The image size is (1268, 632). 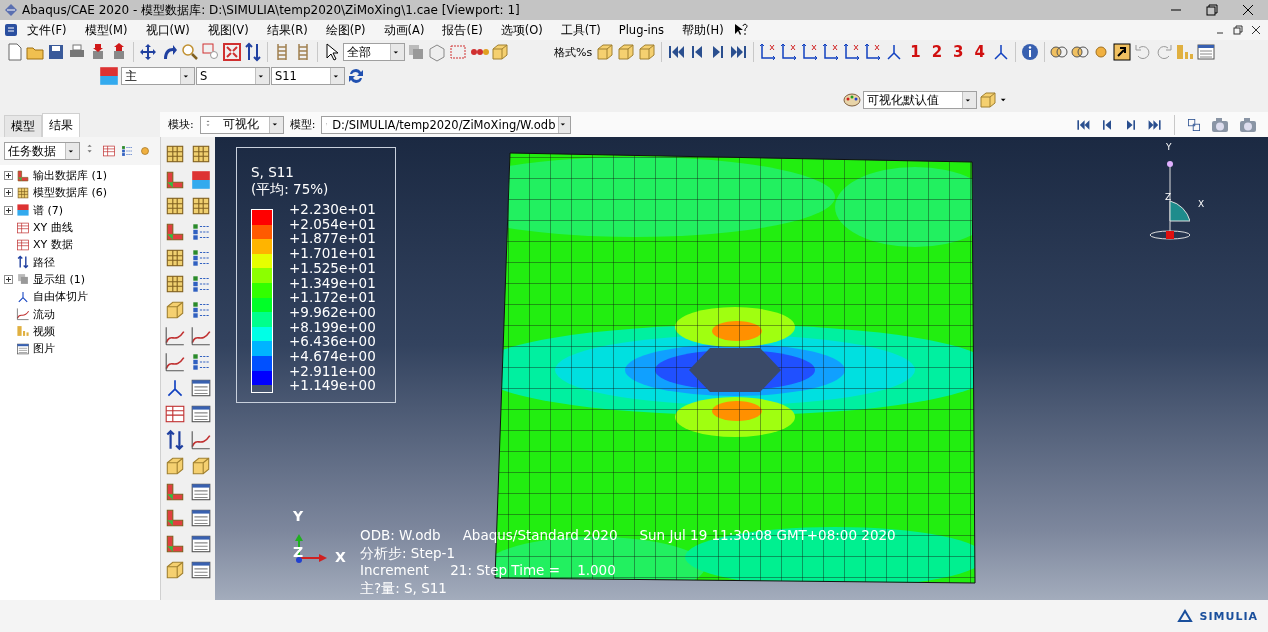 What do you see at coordinates (915, 52) in the screenshot?
I see `view-number-button: 1` at bounding box center [915, 52].